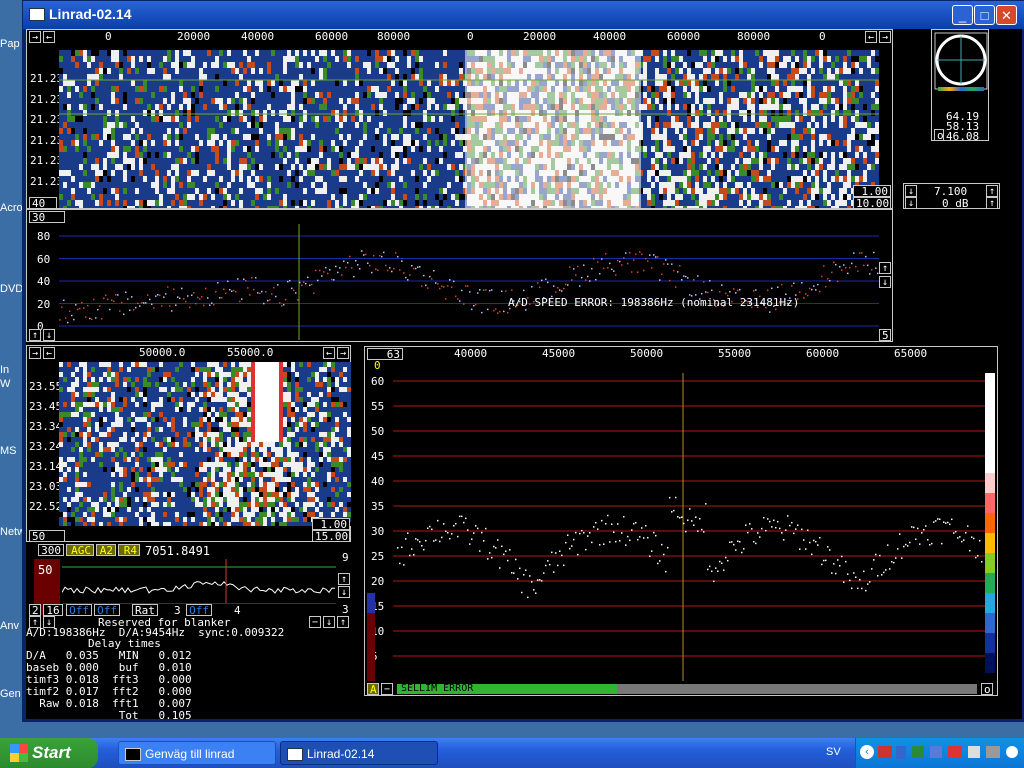 The height and width of the screenshot is (768, 1024). What do you see at coordinates (8, 451) in the screenshot?
I see `desktop-icon-label: MS` at bounding box center [8, 451].